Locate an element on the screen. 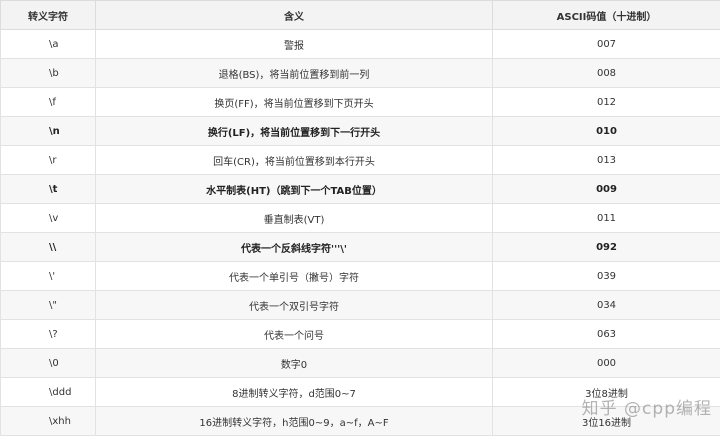 The height and width of the screenshot is (440, 720). ascii-value-cell: 013 is located at coordinates (606, 160).